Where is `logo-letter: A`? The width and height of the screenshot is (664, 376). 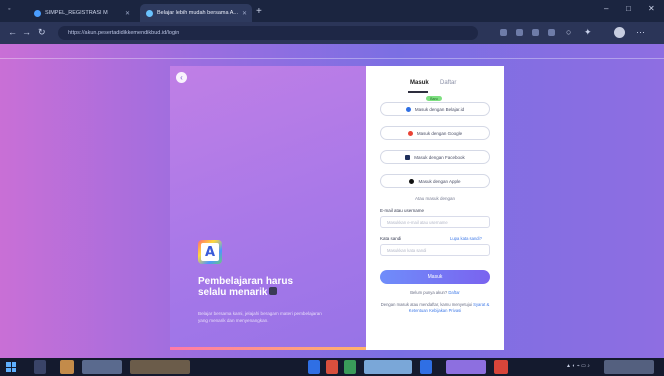 logo-letter: A is located at coordinates (210, 252).